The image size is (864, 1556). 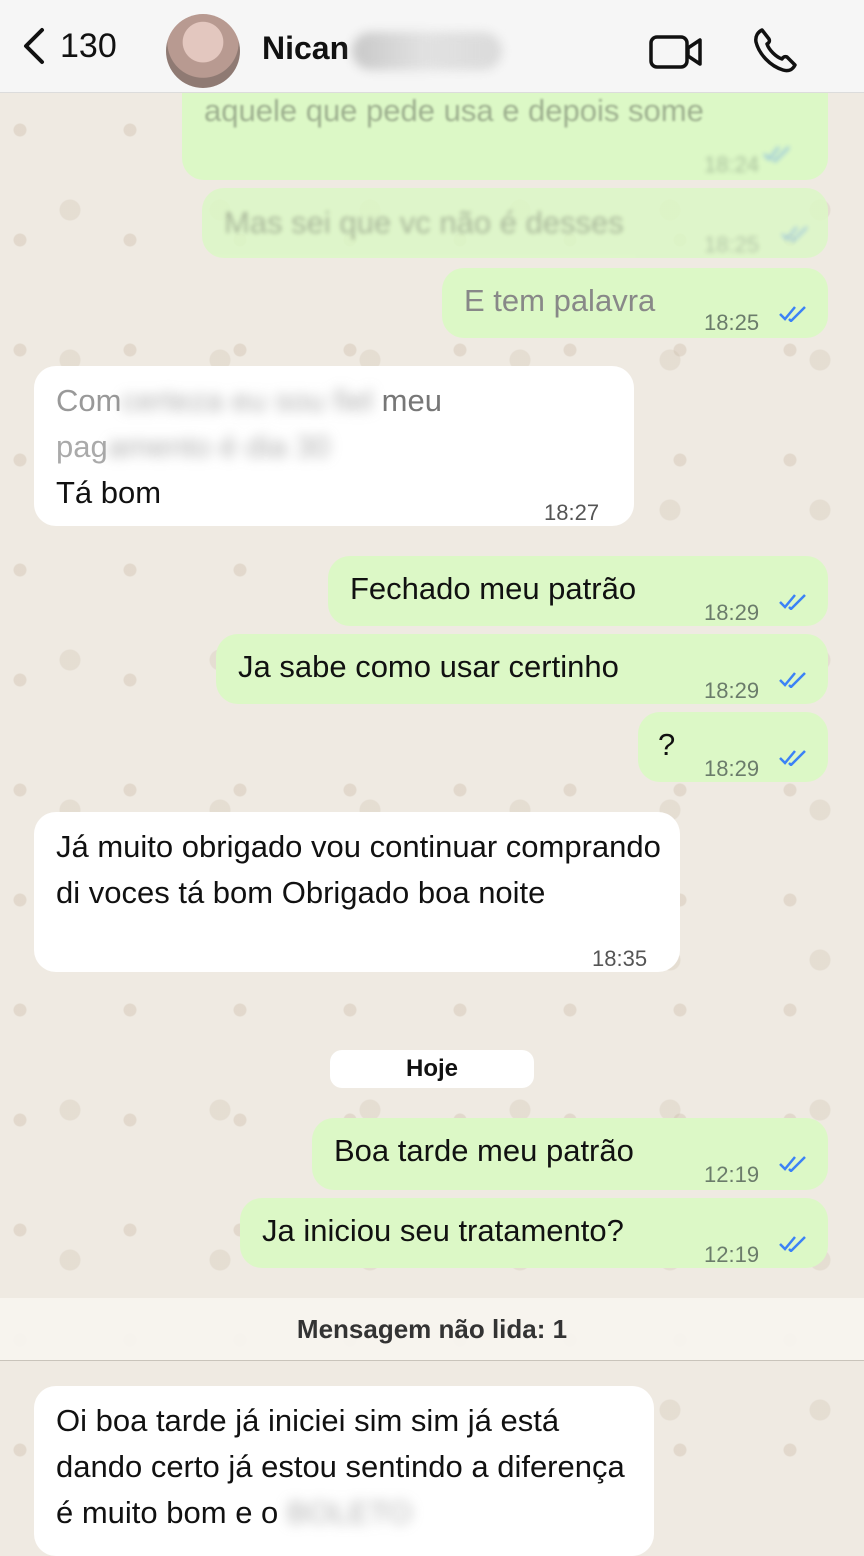 I want to click on message-bubble-outgoing: Ja iniciou seu tratamento? 12:19, so click(x=534, y=1233).